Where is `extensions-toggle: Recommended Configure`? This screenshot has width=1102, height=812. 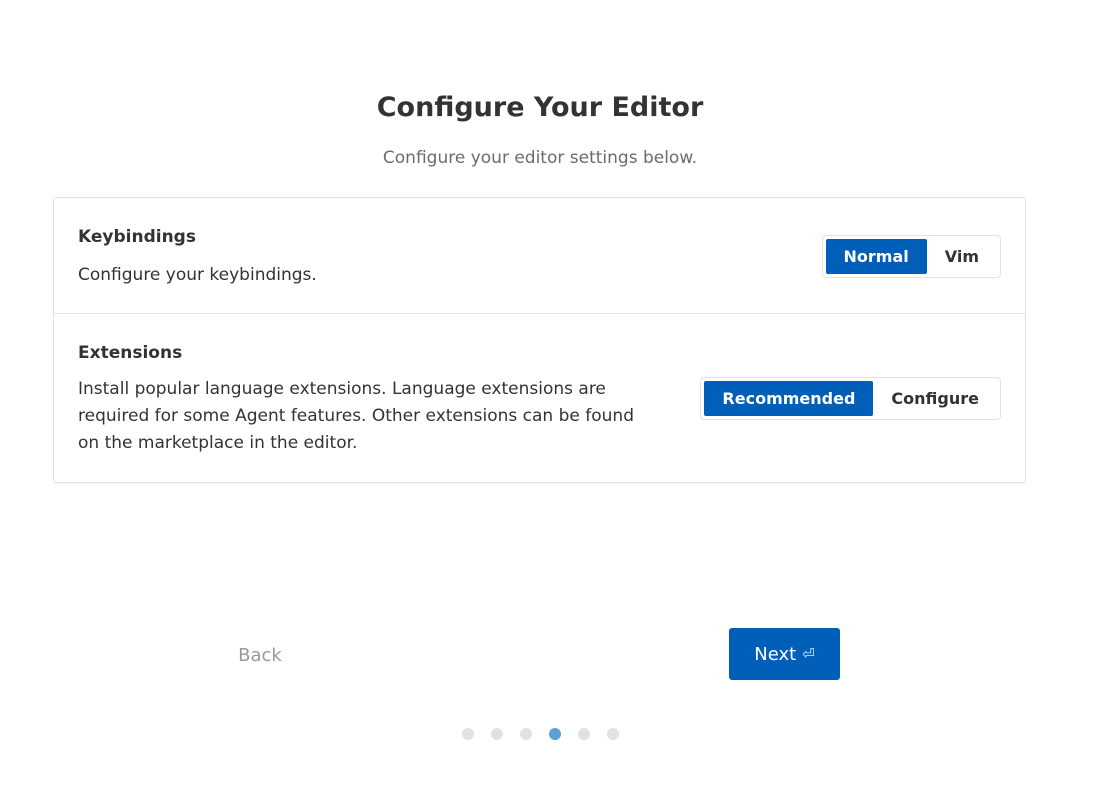 extensions-toggle: Recommended Configure is located at coordinates (850, 398).